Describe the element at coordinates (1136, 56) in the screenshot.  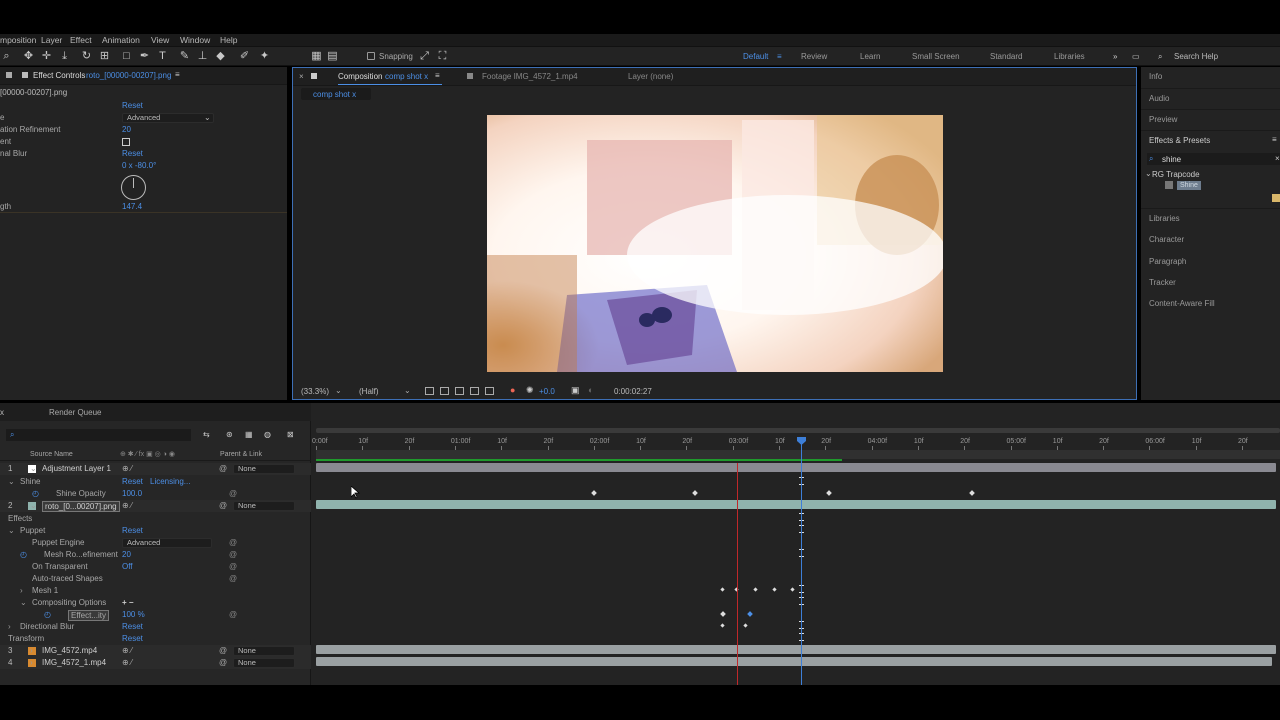
I see `sync-icon: ▭` at that location.